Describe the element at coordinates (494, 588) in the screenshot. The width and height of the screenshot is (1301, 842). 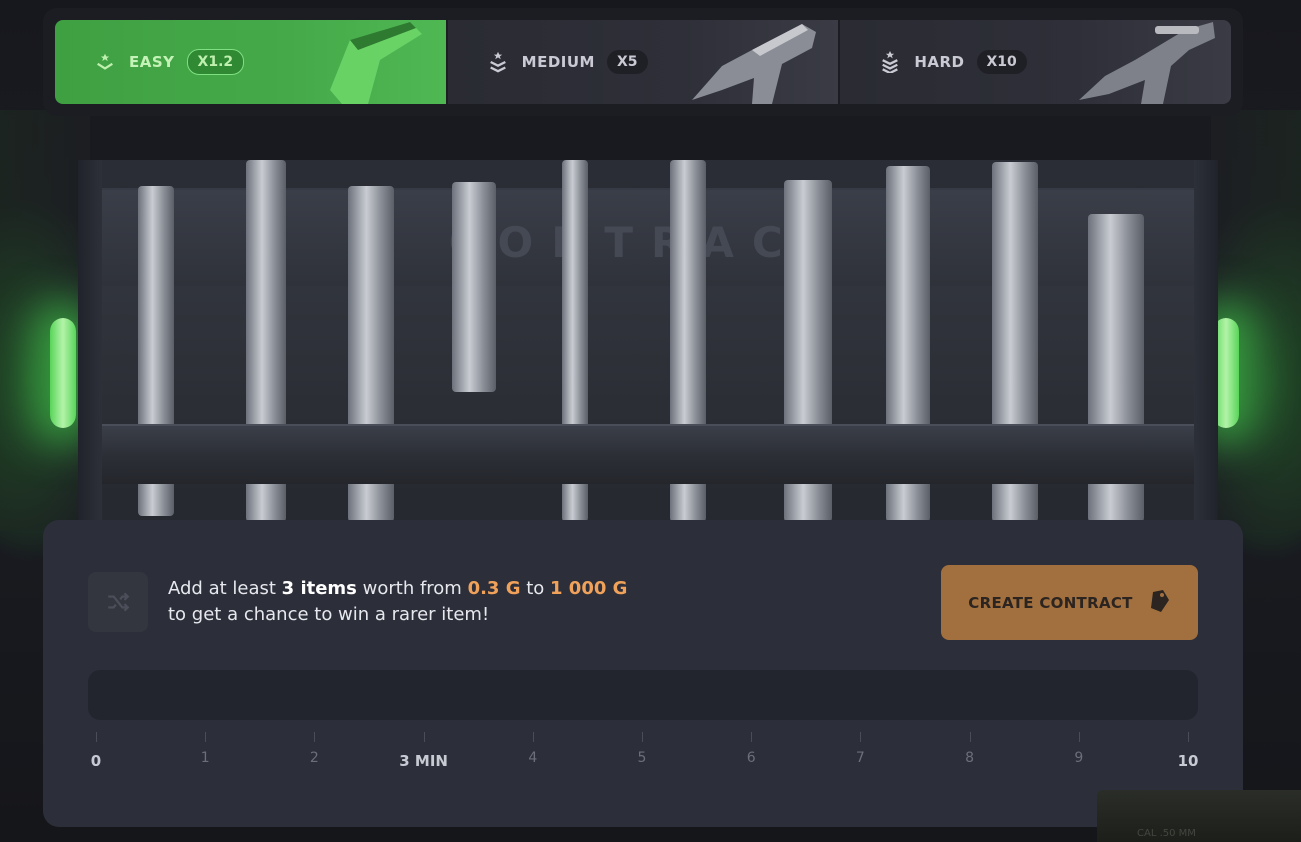
I see `min-value: 0.3 G` at that location.